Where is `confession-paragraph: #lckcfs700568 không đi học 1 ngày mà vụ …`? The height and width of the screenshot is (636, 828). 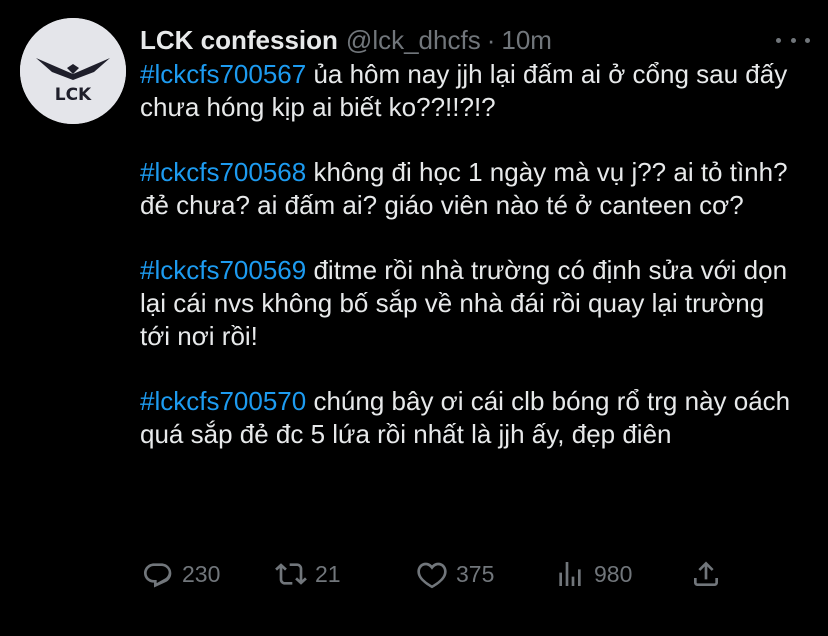
confession-paragraph: #lckcfs700568 không đi học 1 ngày mà vụ … is located at coordinates (470, 189).